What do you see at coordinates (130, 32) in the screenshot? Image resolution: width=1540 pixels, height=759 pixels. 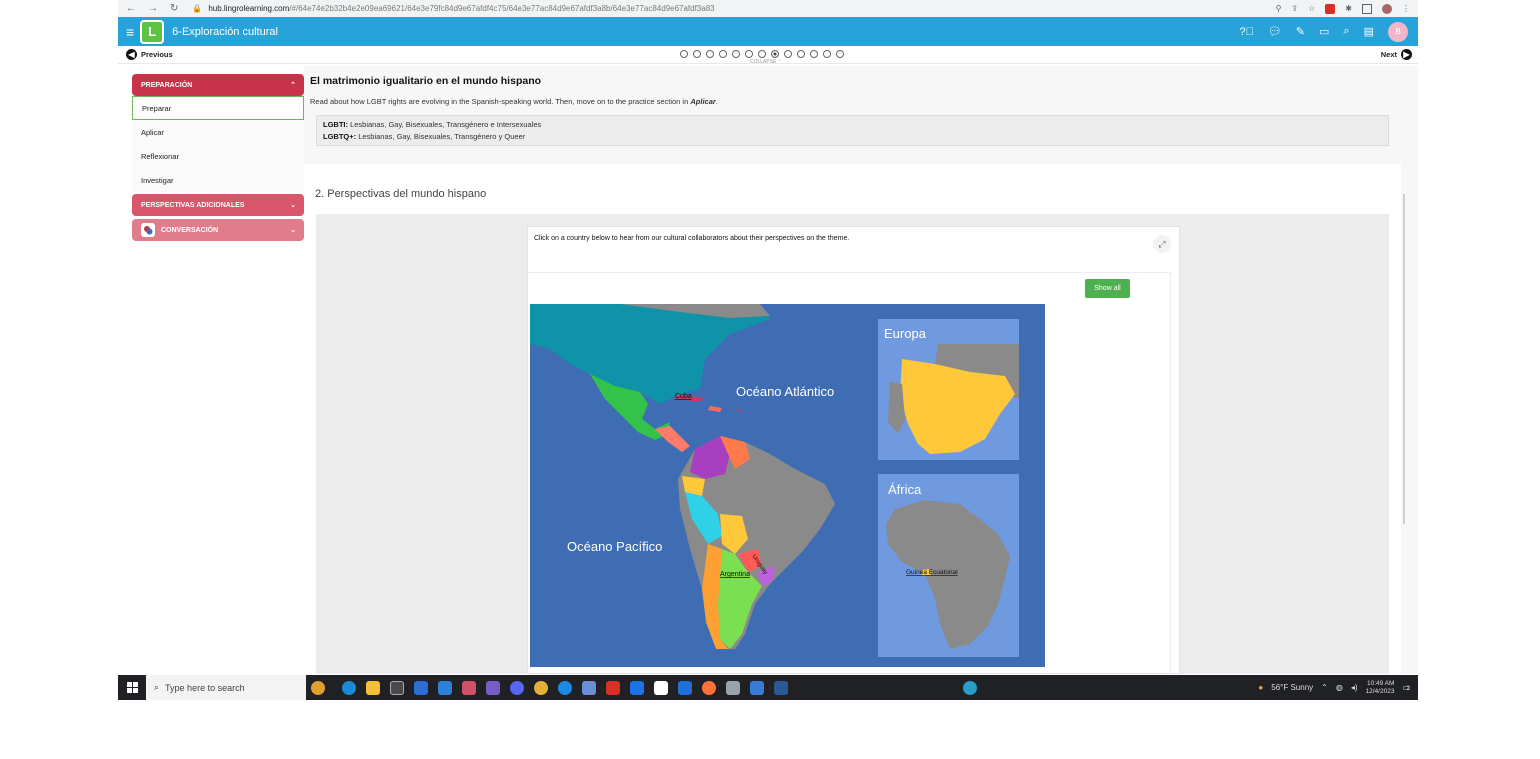 I see `menu-icon: ≡` at bounding box center [130, 32].